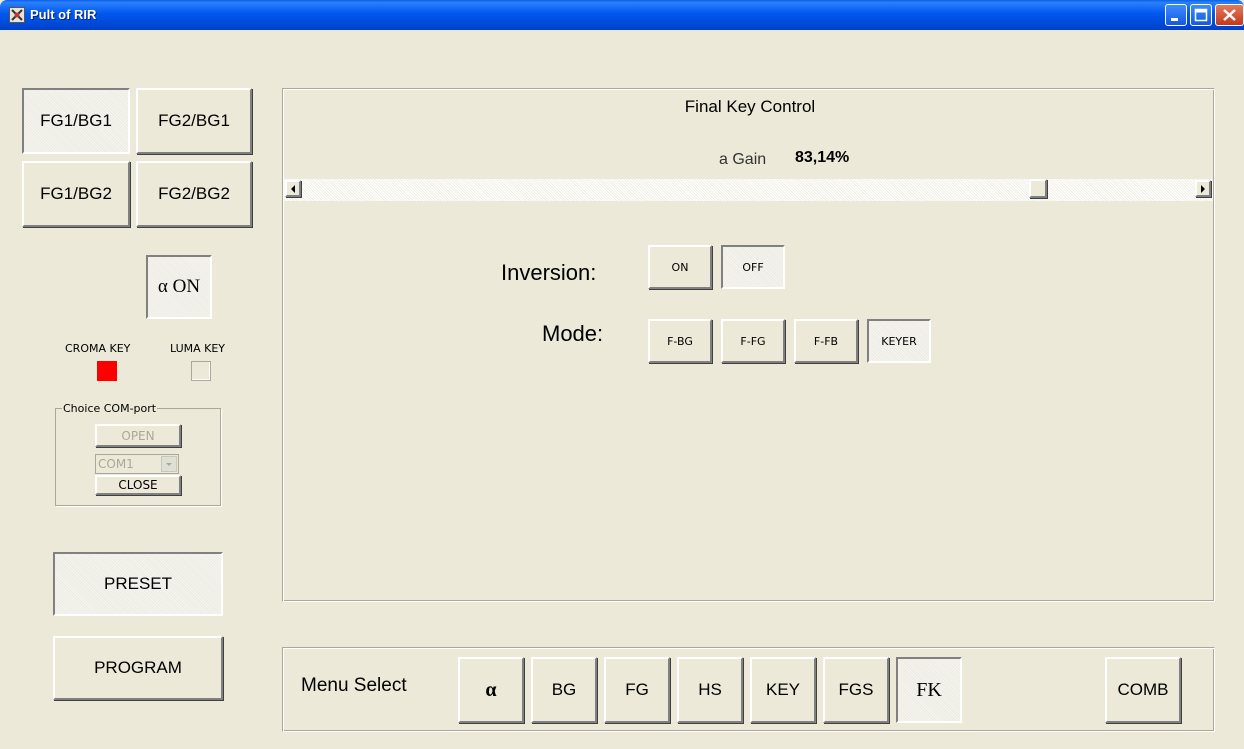 This screenshot has width=1244, height=749. Describe the element at coordinates (491, 690) in the screenshot. I see `menu-alpha-button: α` at that location.